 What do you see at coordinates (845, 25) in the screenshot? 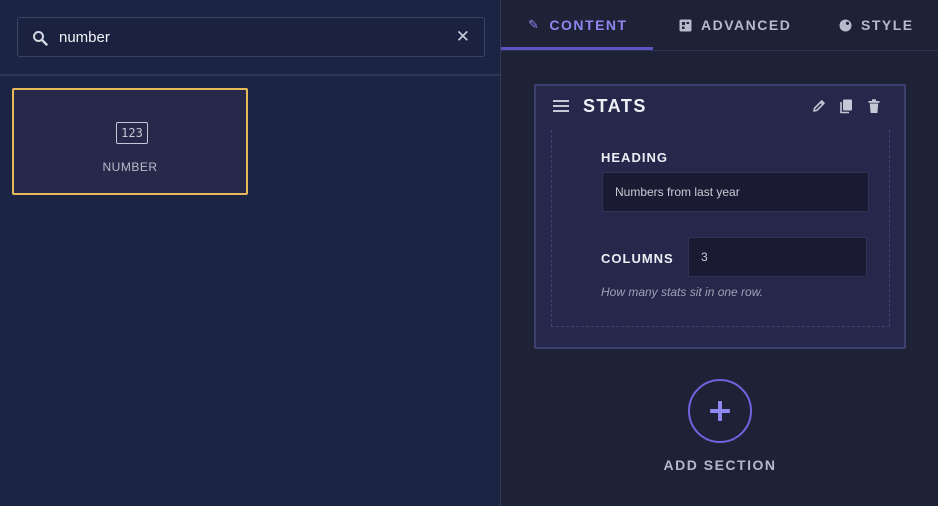
I see `palette-icon` at bounding box center [845, 25].